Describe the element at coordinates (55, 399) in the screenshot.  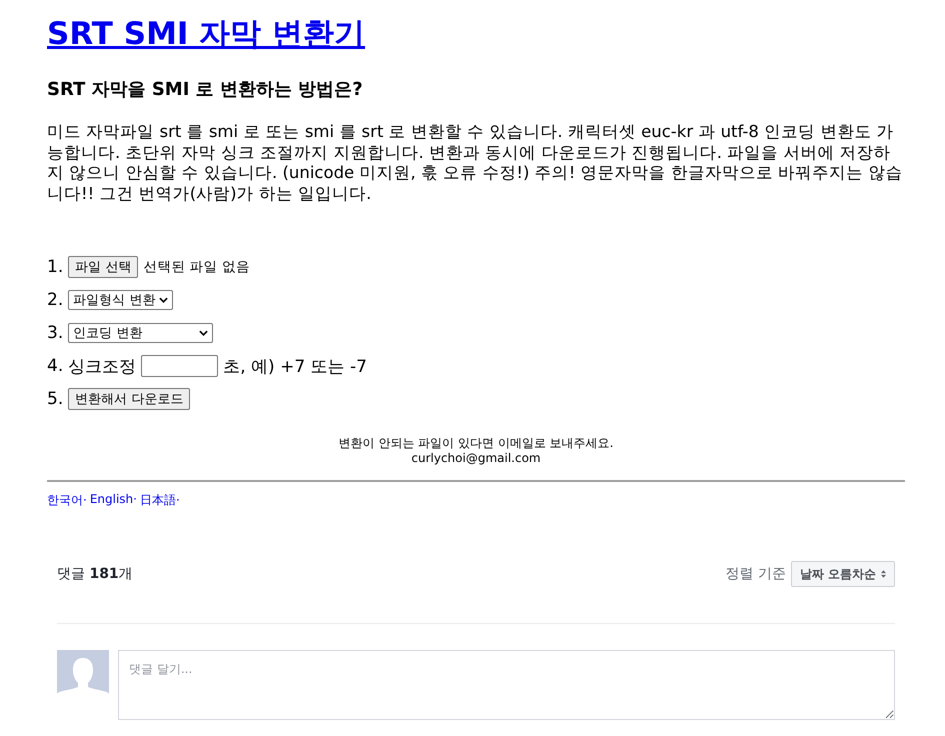
I see `step-number: 5.` at that location.